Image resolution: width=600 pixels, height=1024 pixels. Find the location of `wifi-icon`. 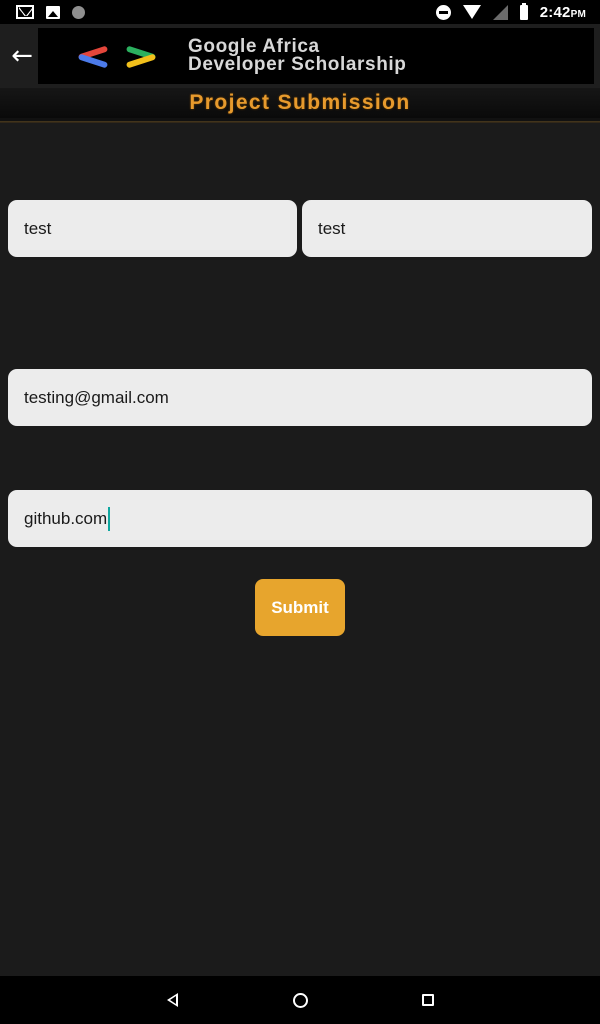

wifi-icon is located at coordinates (471, 12).